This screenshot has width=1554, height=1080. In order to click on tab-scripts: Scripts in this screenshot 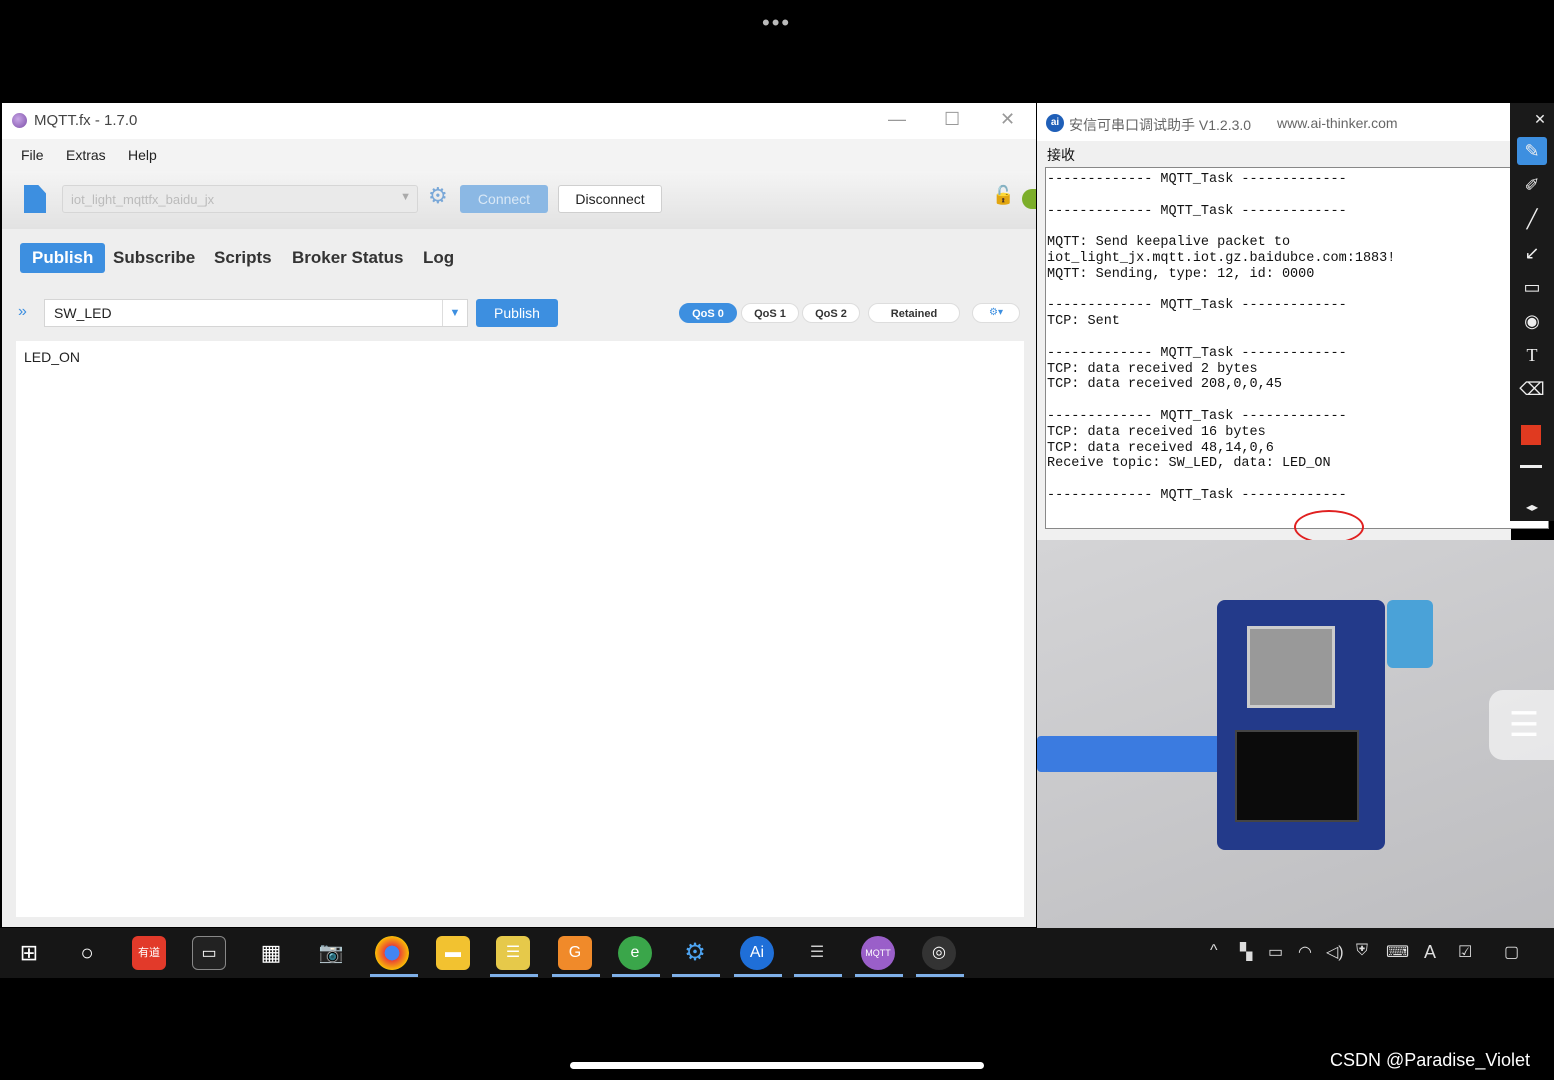, I will do `click(243, 258)`.